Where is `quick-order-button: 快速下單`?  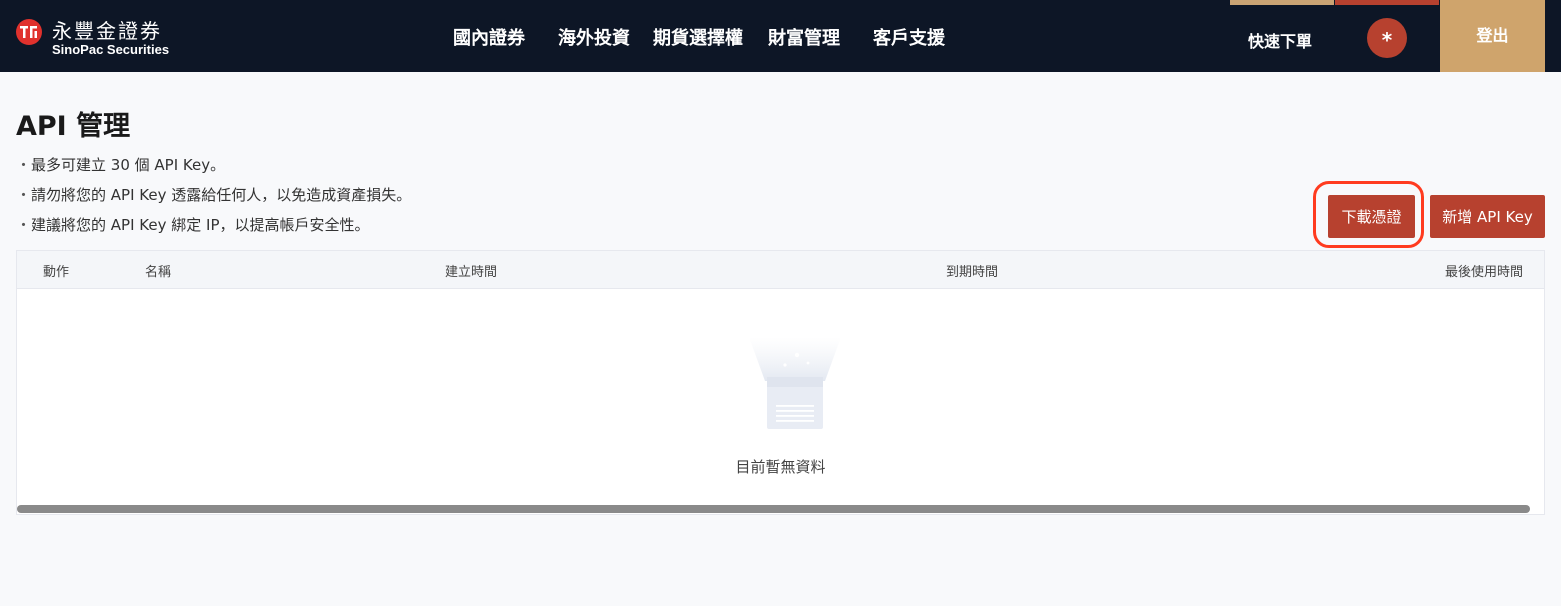 quick-order-button: 快速下單 is located at coordinates (1282, 36).